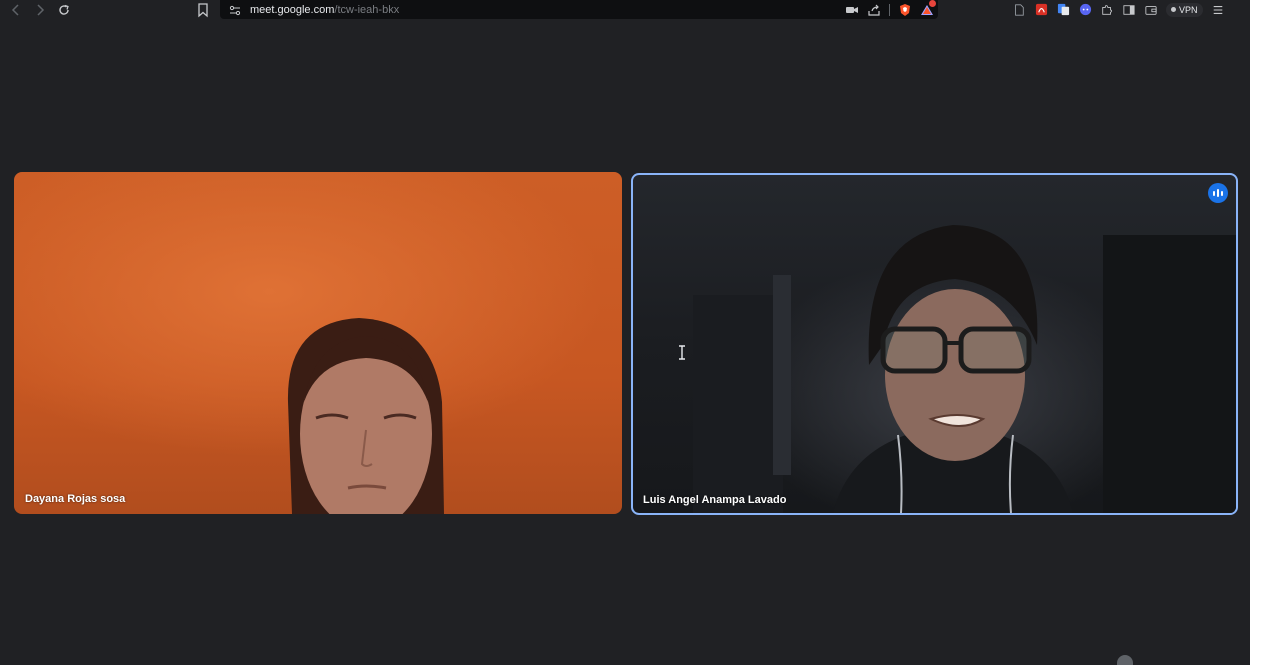 This screenshot has height=665, width=1280. Describe the element at coordinates (1107, 10) in the screenshot. I see `extensions-icon` at that location.